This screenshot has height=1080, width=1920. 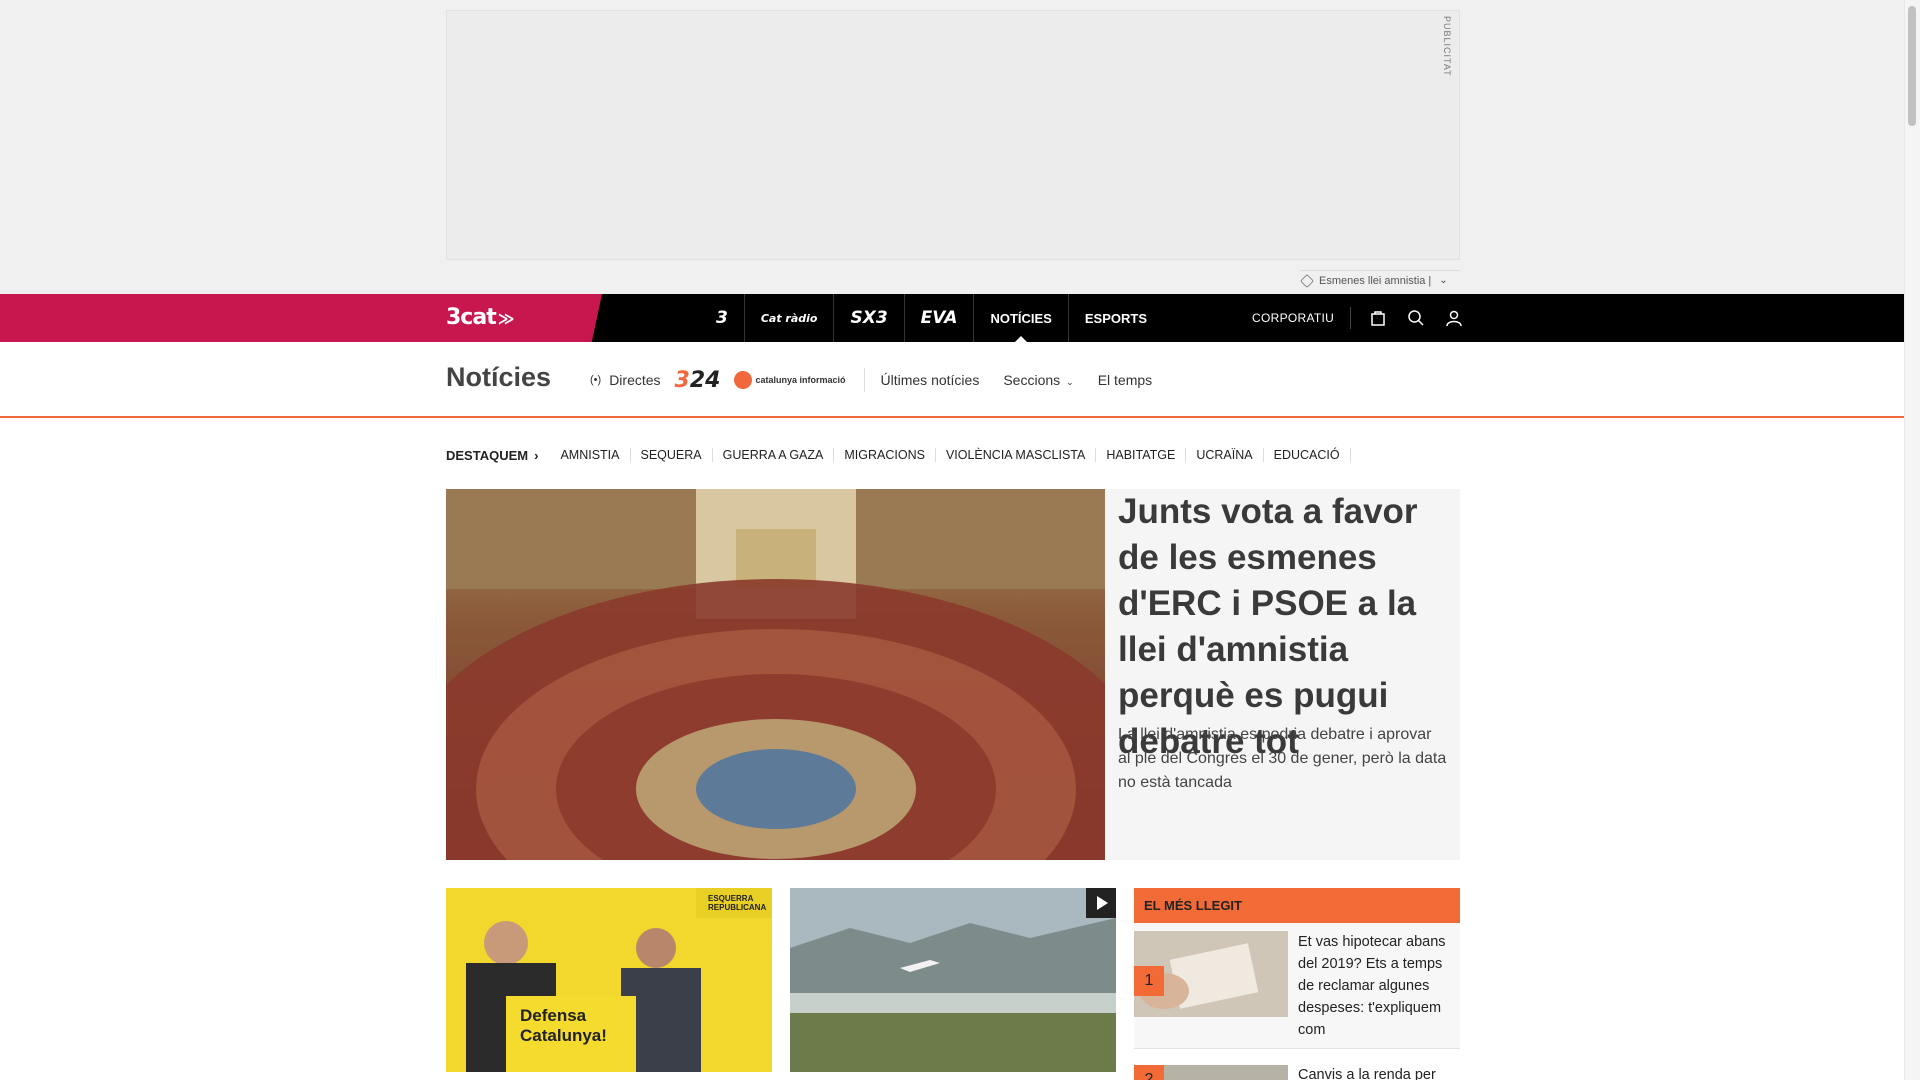 I want to click on highlight-item: EDUCACIÓ, so click(x=1307, y=455).